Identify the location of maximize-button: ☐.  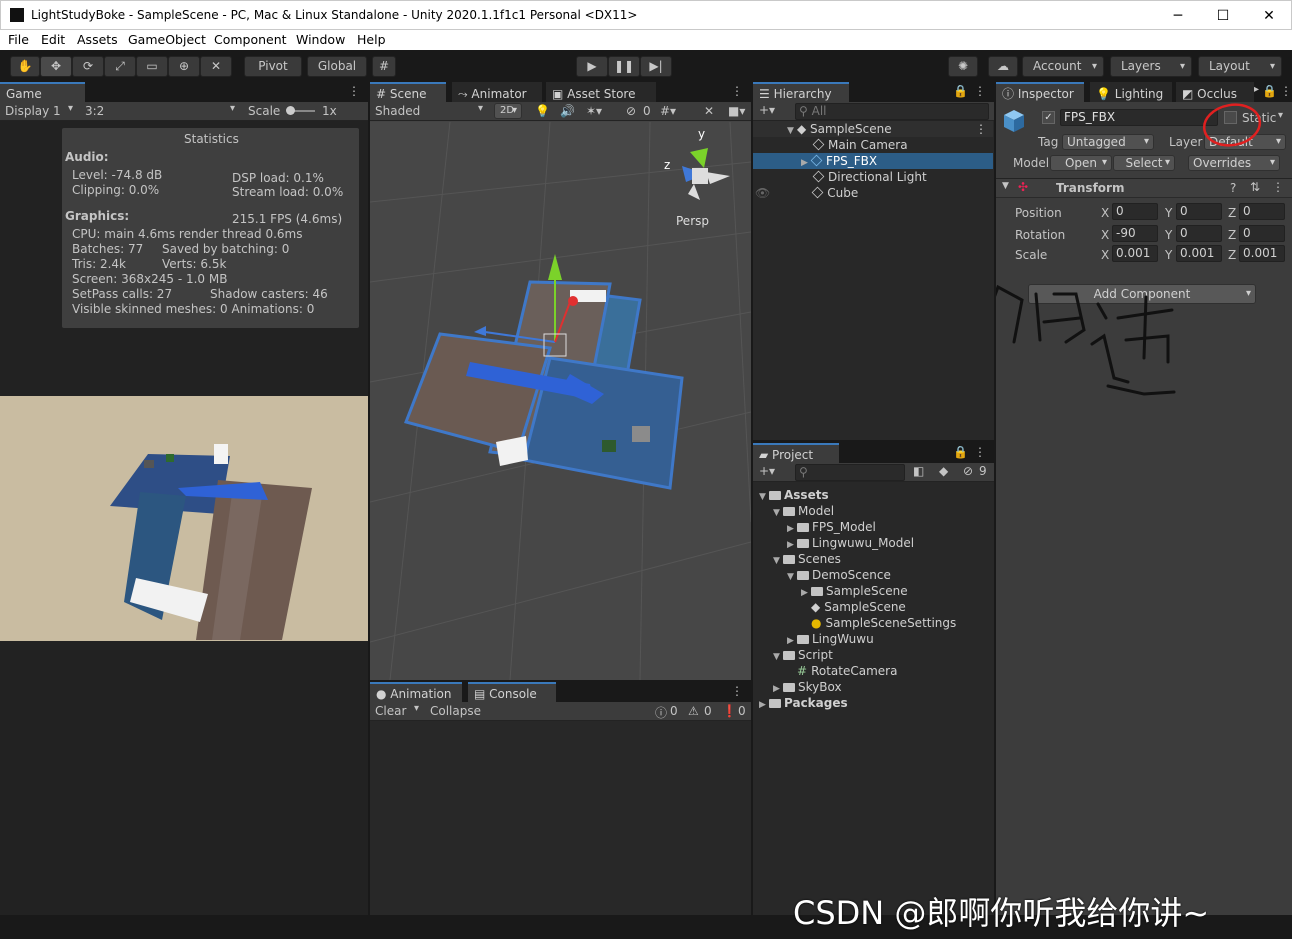
(1223, 16).